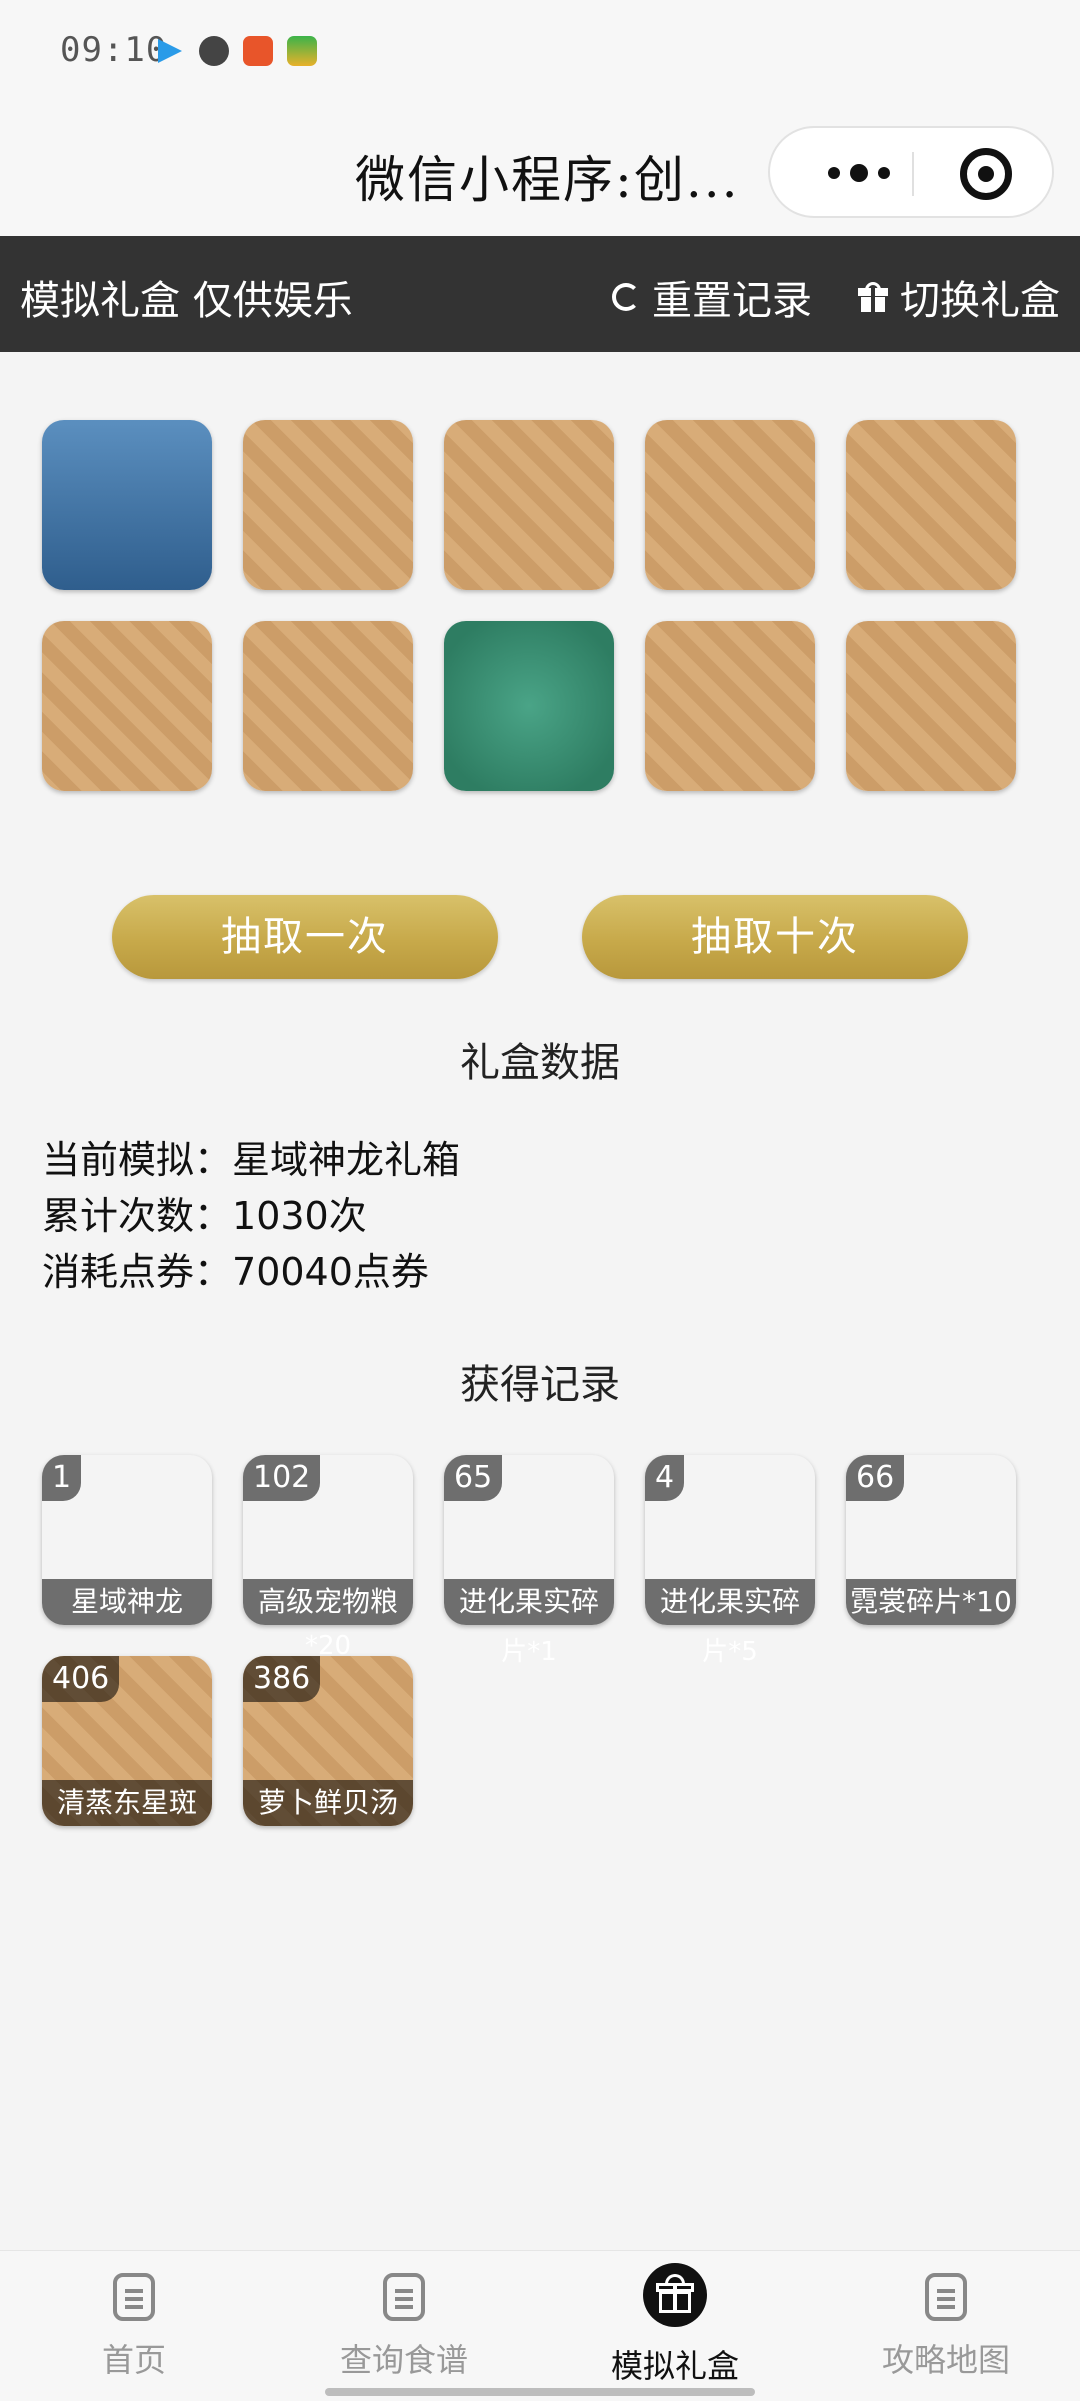  What do you see at coordinates (62, 1478) in the screenshot?
I see `record-count: 1` at bounding box center [62, 1478].